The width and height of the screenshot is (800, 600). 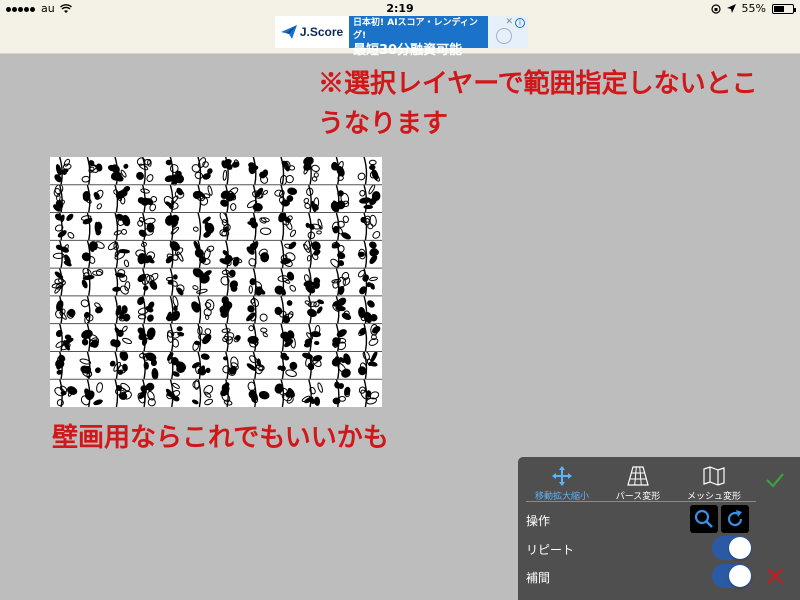 What do you see at coordinates (400, 8) in the screenshot?
I see `status-time: 2:19` at bounding box center [400, 8].